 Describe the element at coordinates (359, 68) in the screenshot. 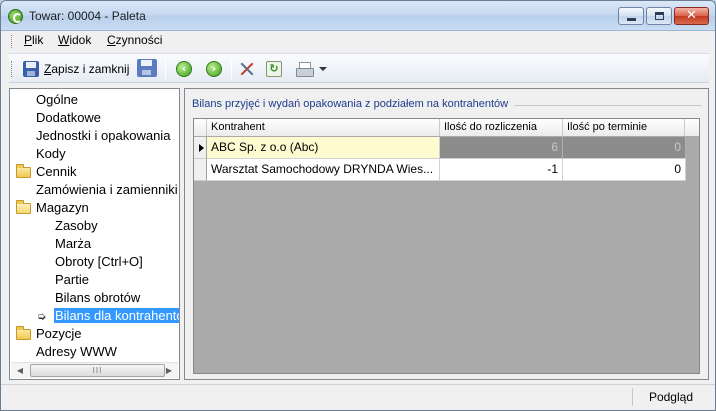

I see `toolbar: Zapisz i zamknij ‹ › ↻` at that location.